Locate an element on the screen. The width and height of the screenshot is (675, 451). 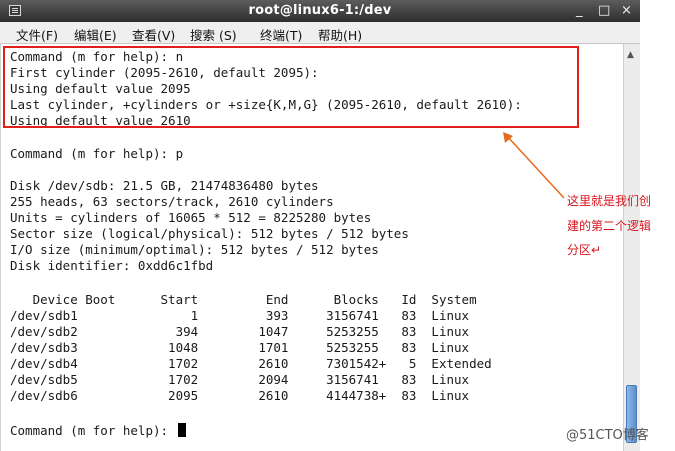
menu-help: 帮助(H) is located at coordinates (340, 34).